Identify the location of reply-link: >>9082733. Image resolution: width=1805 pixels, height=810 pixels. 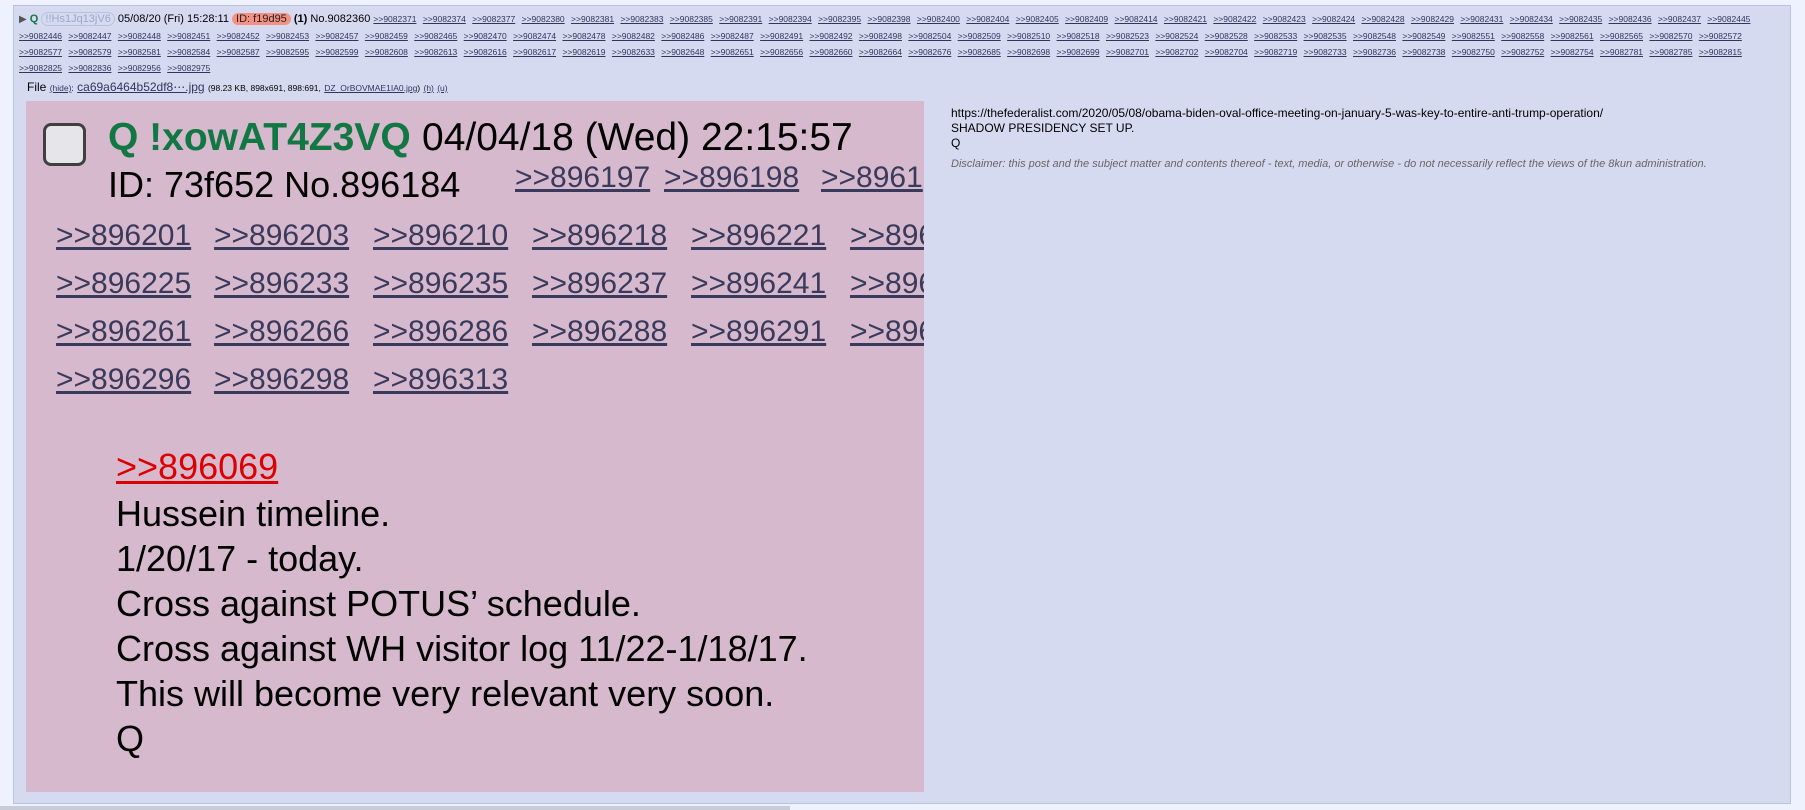
(1325, 52).